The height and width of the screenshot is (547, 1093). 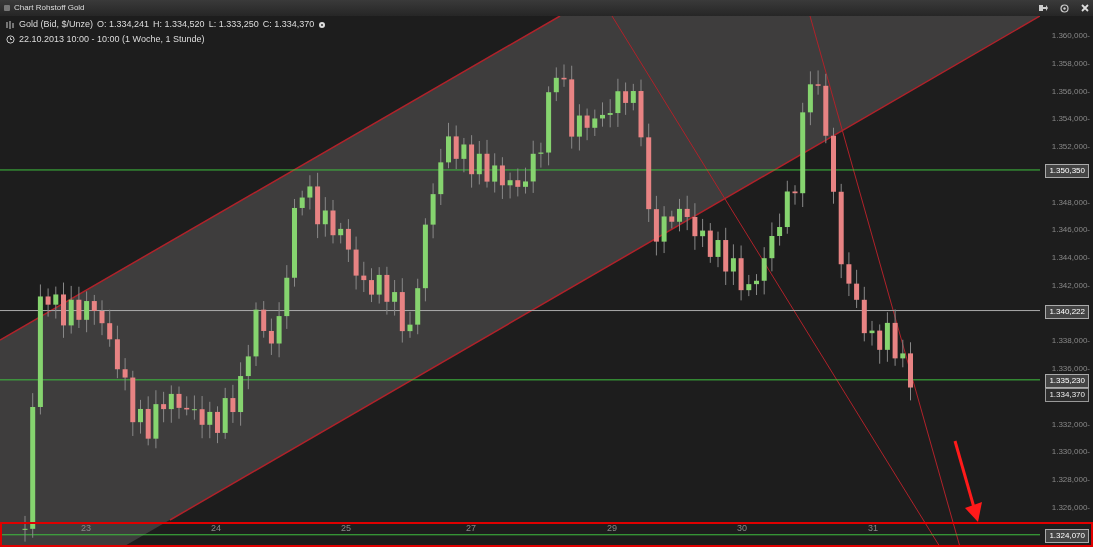 What do you see at coordinates (233, 24) in the screenshot?
I see `ohlc-value: L: 1.333,250` at bounding box center [233, 24].